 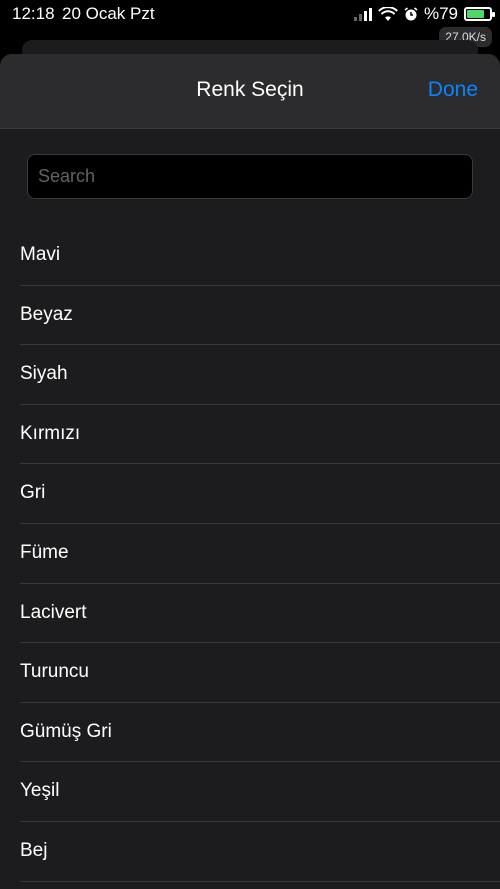 What do you see at coordinates (260, 852) in the screenshot?
I see `list-item: Bej` at bounding box center [260, 852].